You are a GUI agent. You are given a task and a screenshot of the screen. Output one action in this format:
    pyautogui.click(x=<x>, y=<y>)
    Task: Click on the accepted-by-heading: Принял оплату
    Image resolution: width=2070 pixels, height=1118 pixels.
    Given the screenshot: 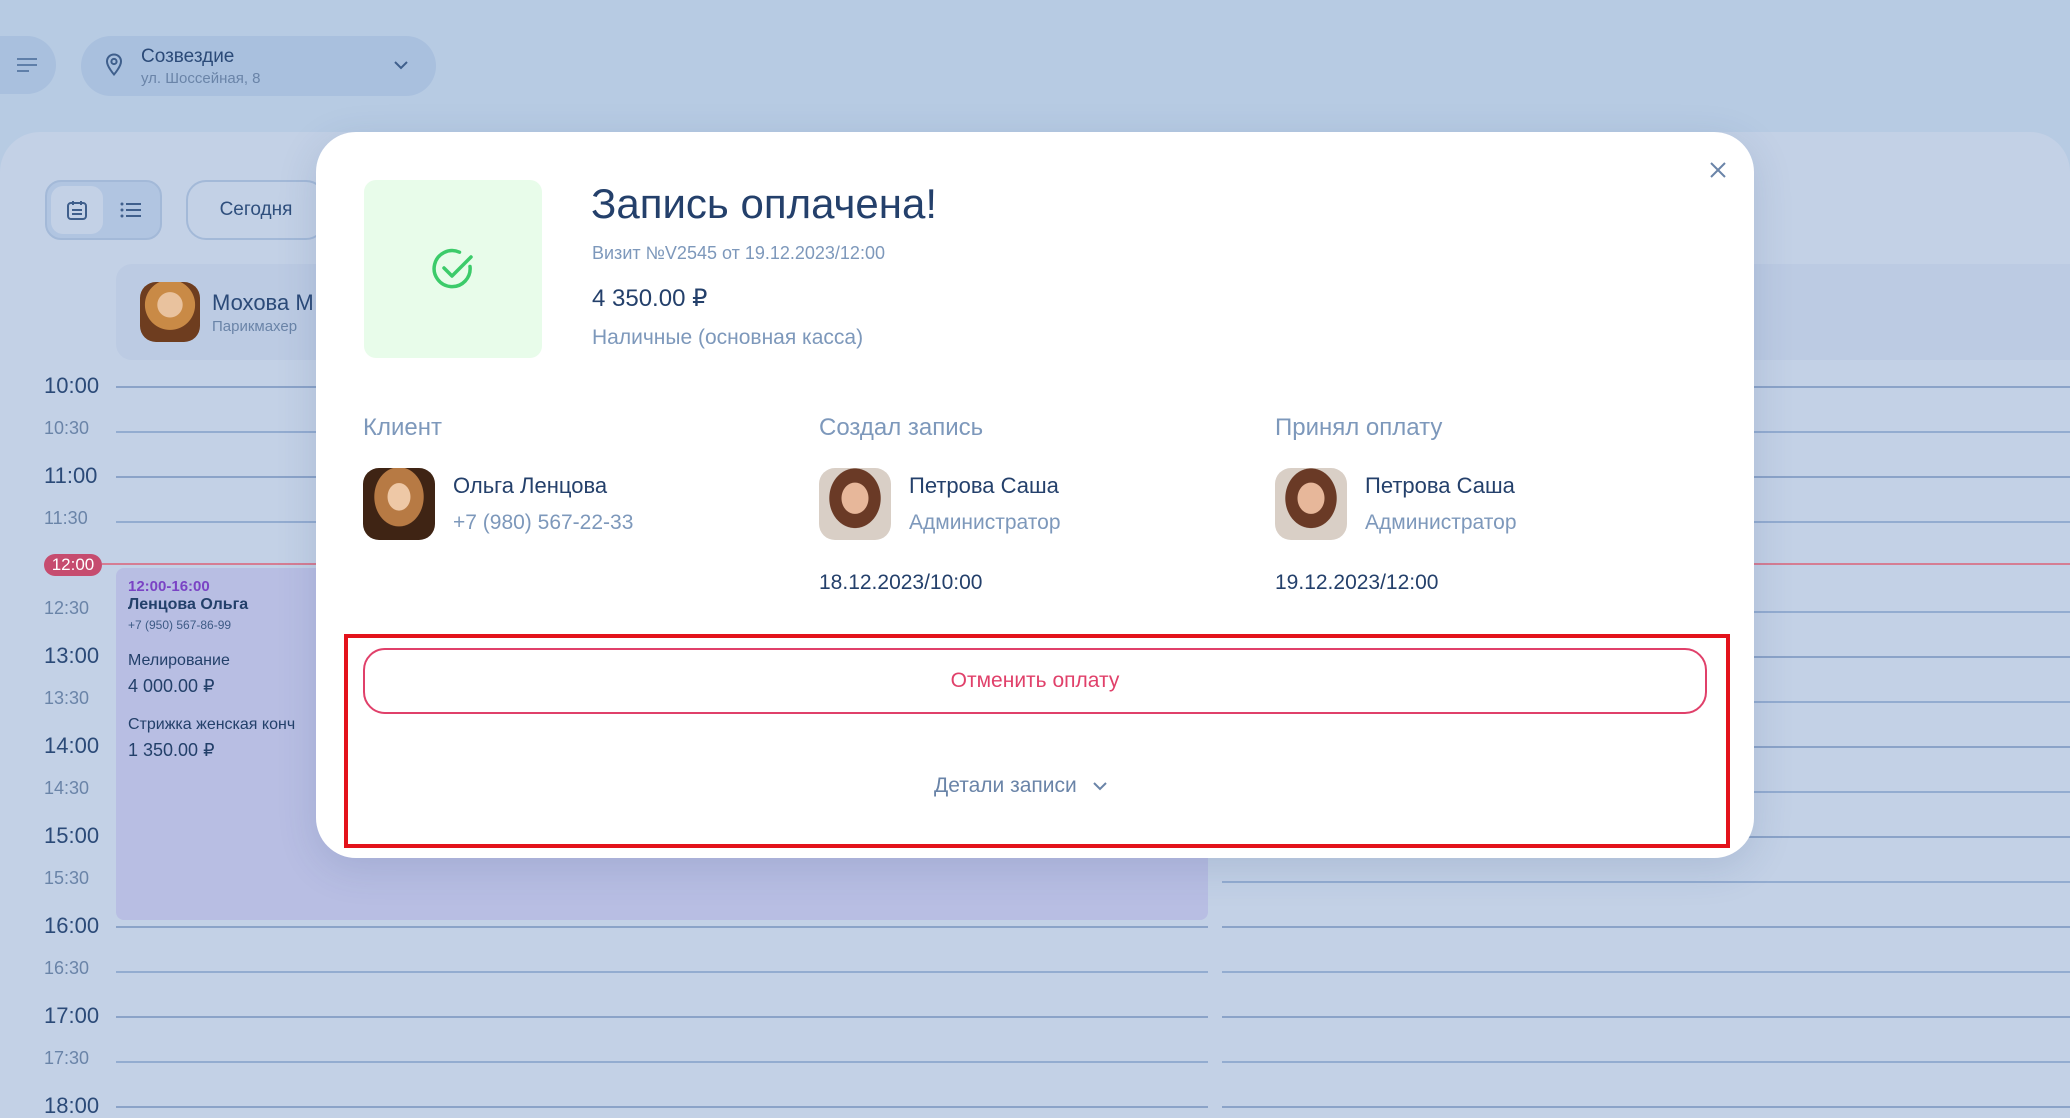 What is the action you would take?
    pyautogui.click(x=1359, y=427)
    